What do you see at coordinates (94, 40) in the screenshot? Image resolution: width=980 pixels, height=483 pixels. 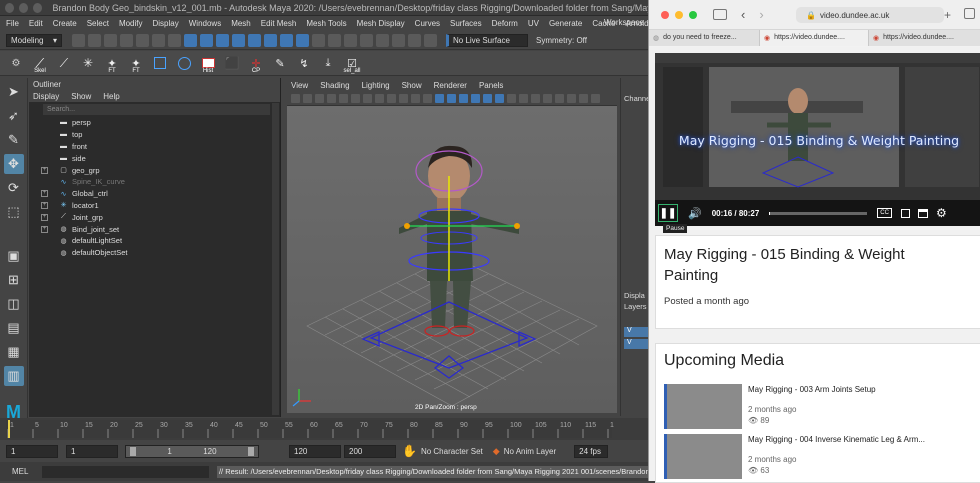 I see `save-icon` at bounding box center [94, 40].